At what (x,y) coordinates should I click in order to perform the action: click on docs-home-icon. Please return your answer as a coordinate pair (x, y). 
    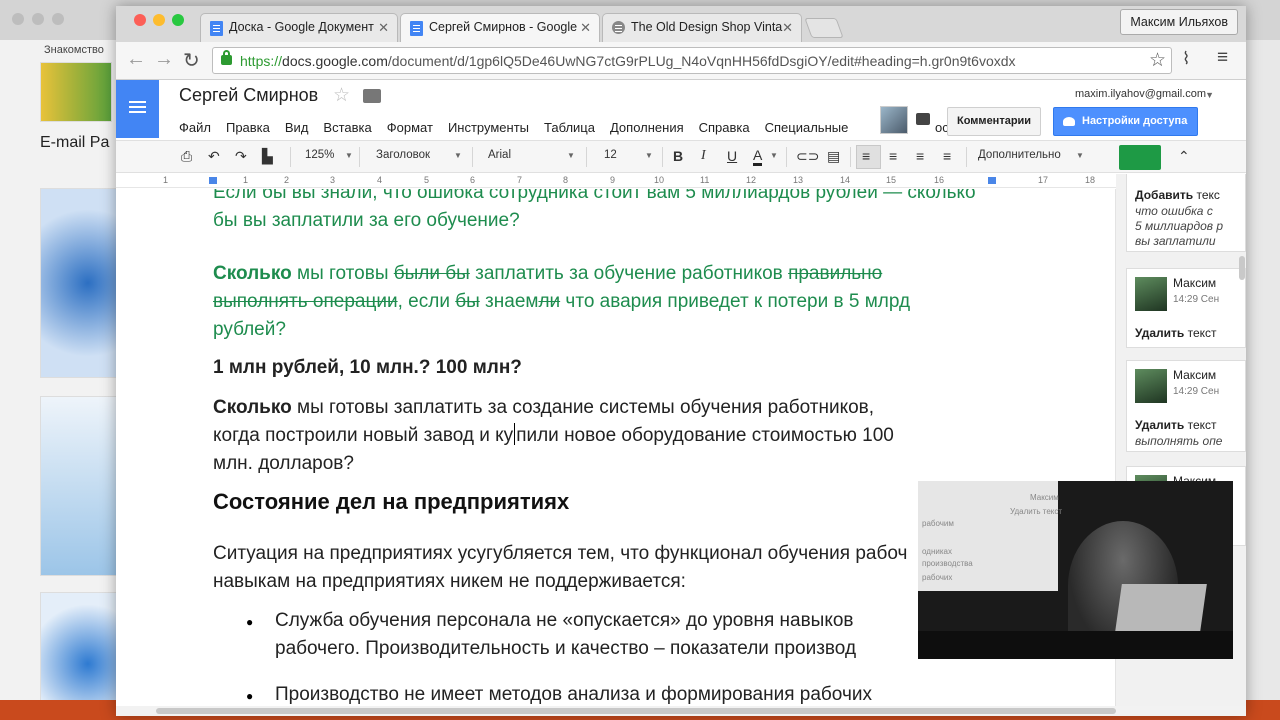
    Looking at the image, I should click on (137, 109).